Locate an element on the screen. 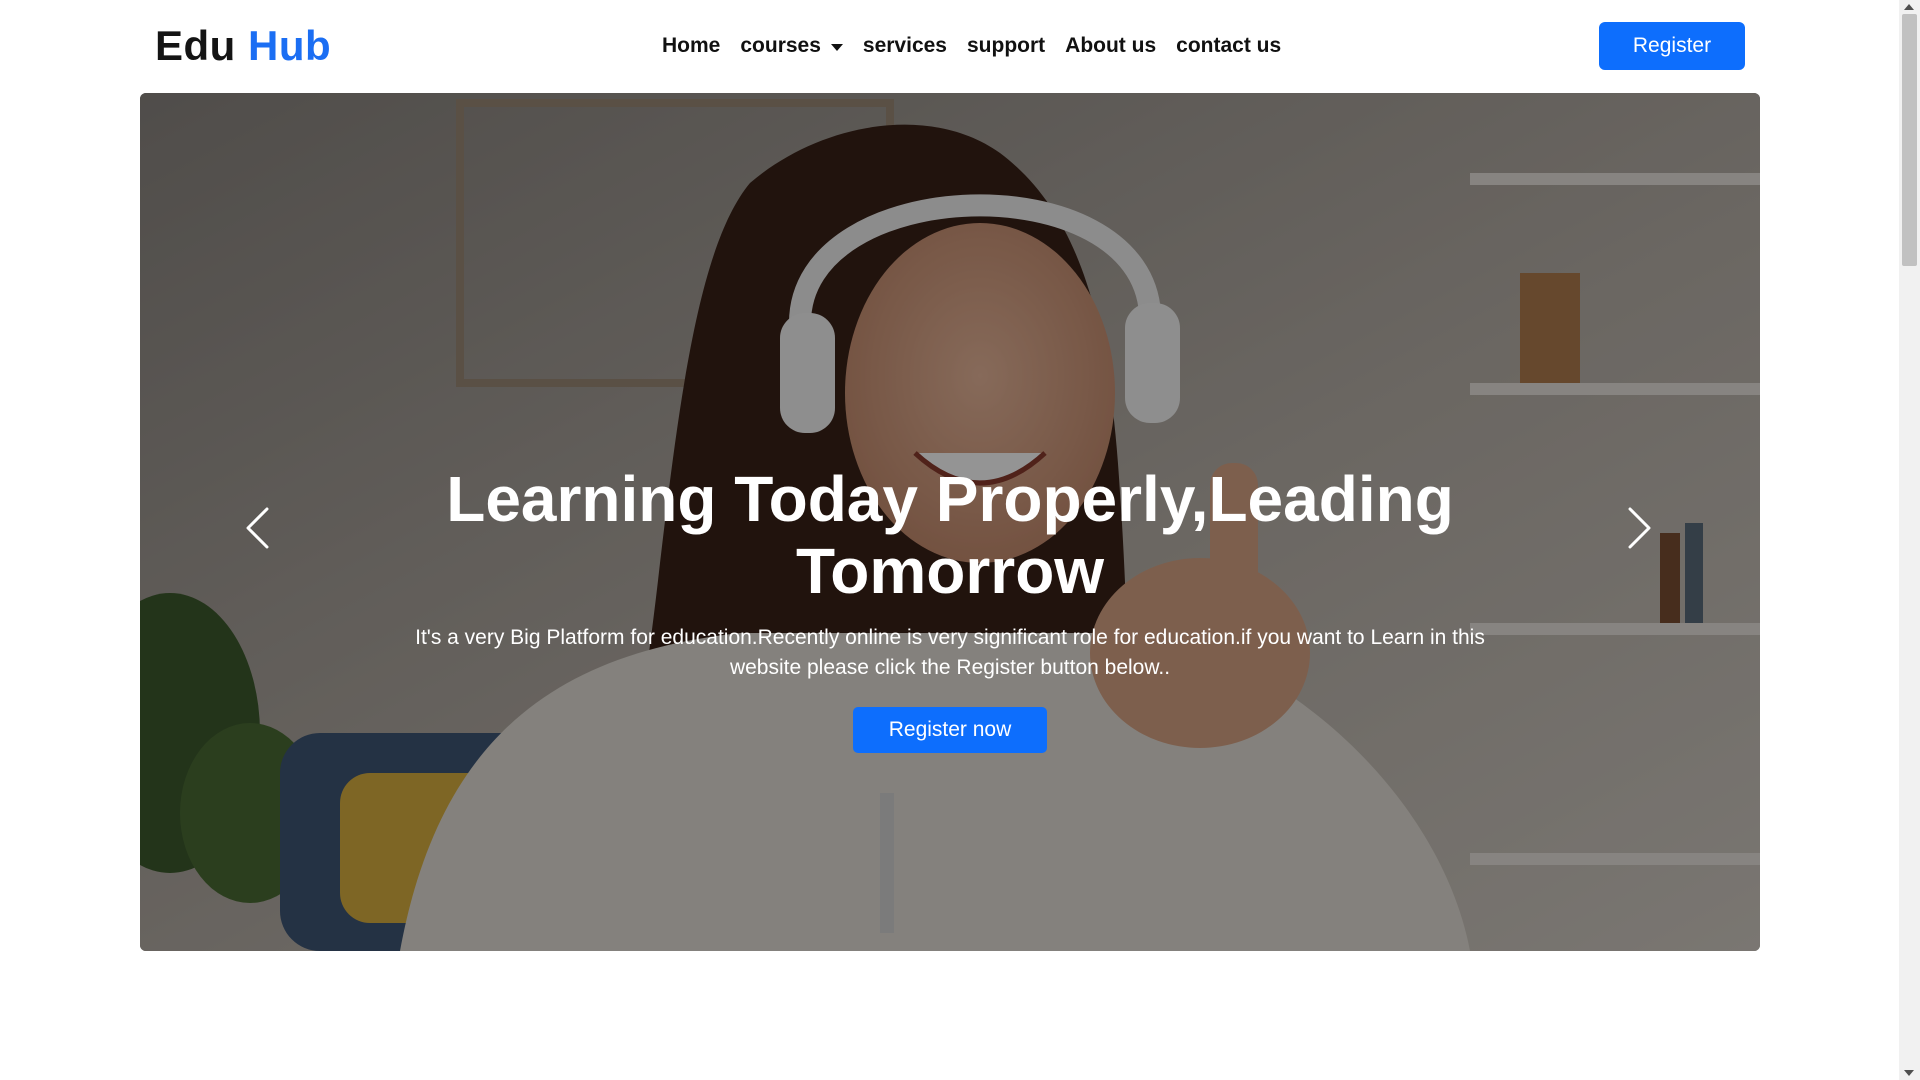 The height and width of the screenshot is (1080, 1920). register-now-button: Register now is located at coordinates (950, 730).